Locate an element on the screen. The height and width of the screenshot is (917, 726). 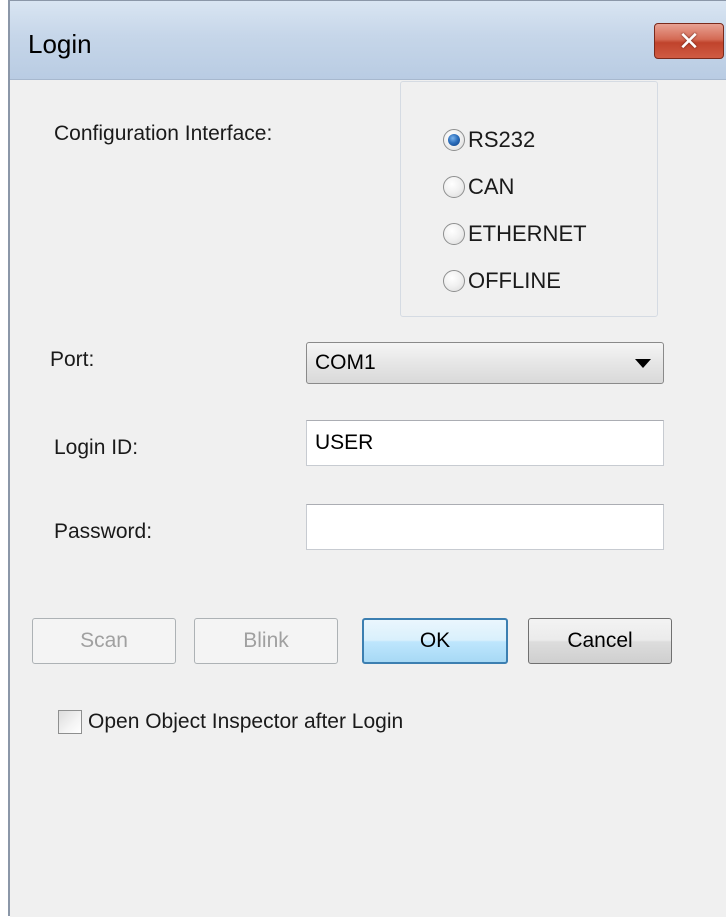
chevron-down-icon is located at coordinates (643, 363).